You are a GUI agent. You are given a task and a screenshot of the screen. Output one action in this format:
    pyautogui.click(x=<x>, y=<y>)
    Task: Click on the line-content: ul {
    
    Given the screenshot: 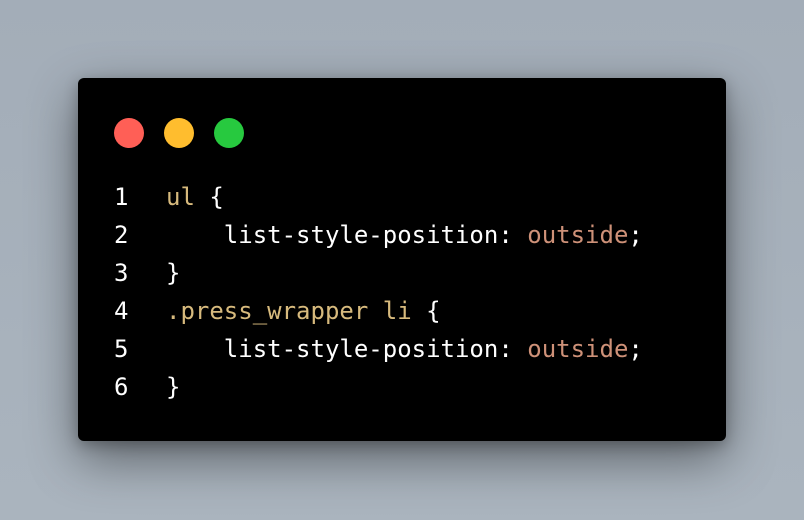 What is the action you would take?
    pyautogui.click(x=195, y=197)
    